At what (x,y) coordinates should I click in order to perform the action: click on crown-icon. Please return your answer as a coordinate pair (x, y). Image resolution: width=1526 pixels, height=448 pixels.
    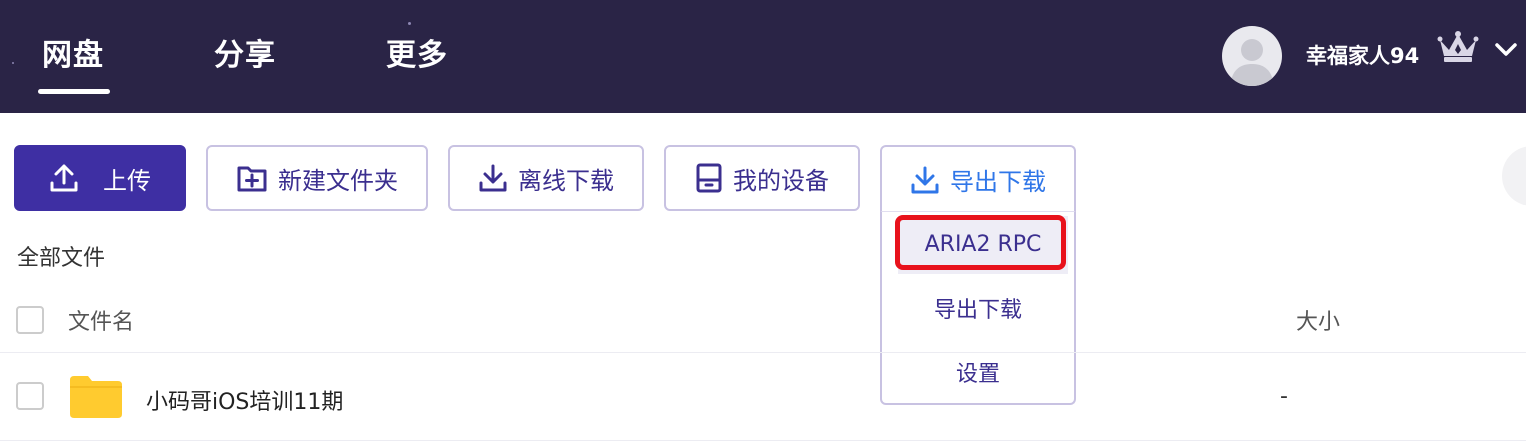
    Looking at the image, I should click on (1458, 46).